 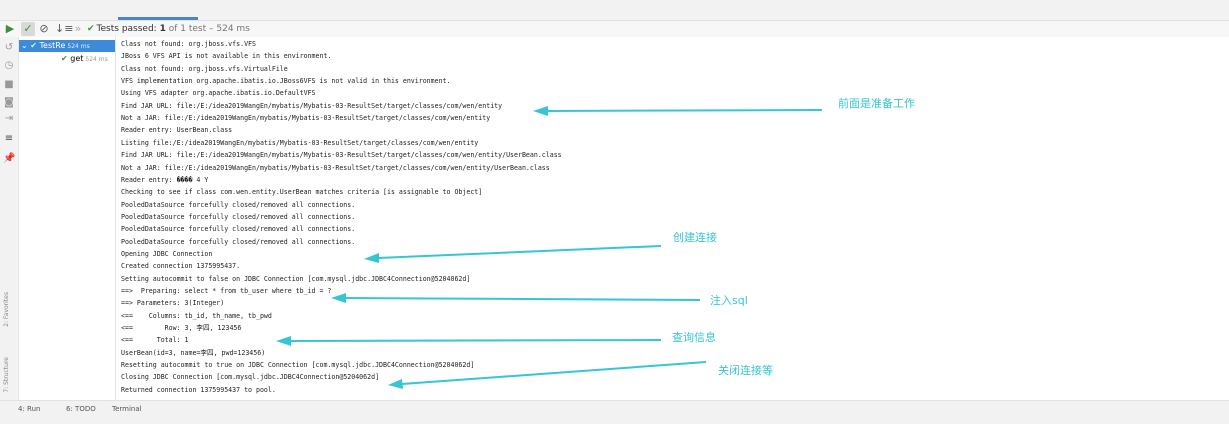 What do you see at coordinates (695, 237) in the screenshot?
I see `annotation-label: 创建连接` at bounding box center [695, 237].